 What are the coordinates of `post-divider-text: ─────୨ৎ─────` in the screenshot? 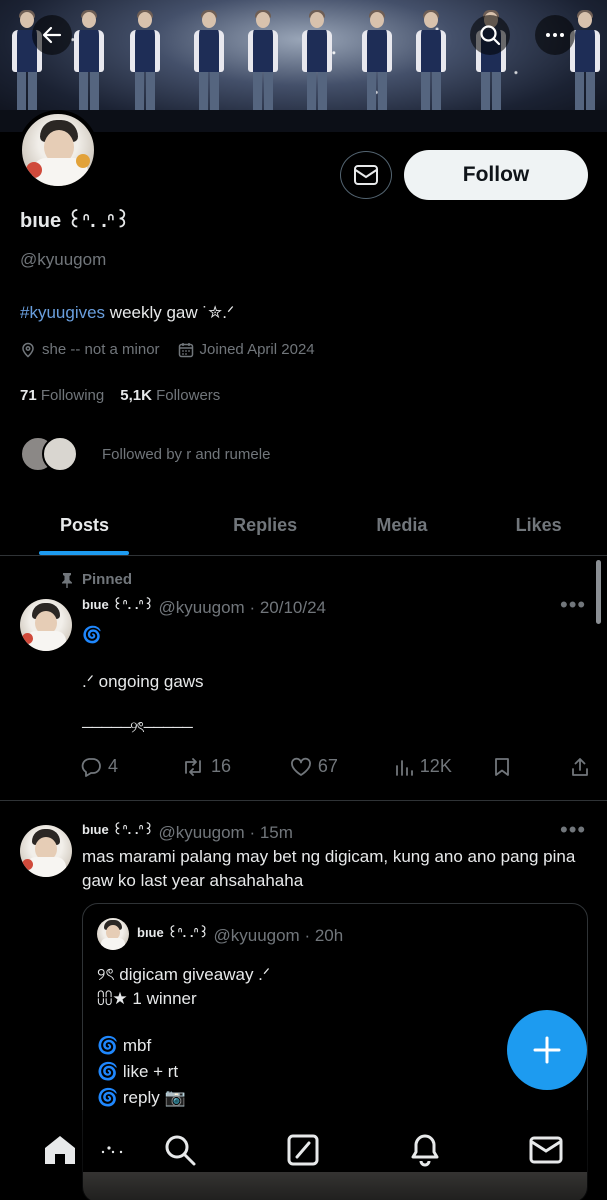 It's located at (137, 727).